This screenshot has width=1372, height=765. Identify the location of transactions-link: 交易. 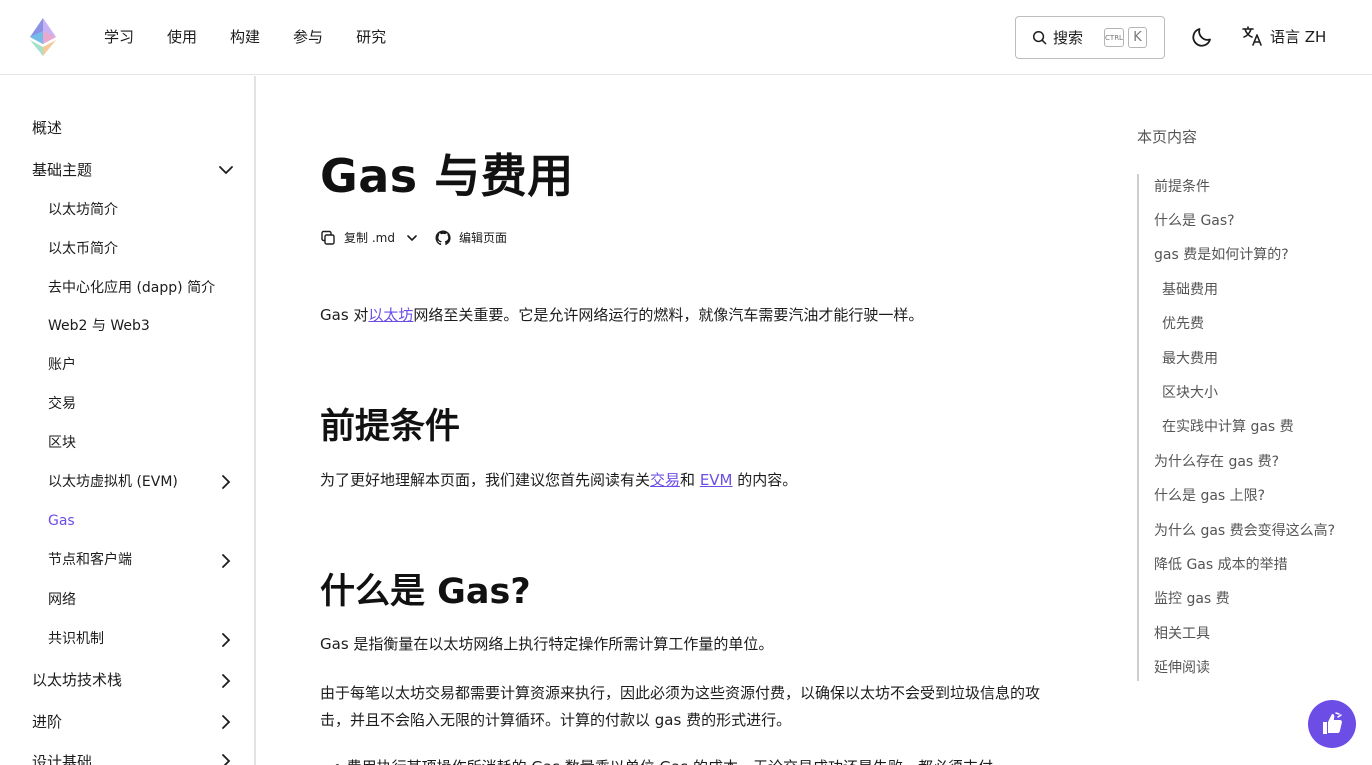
(665, 480).